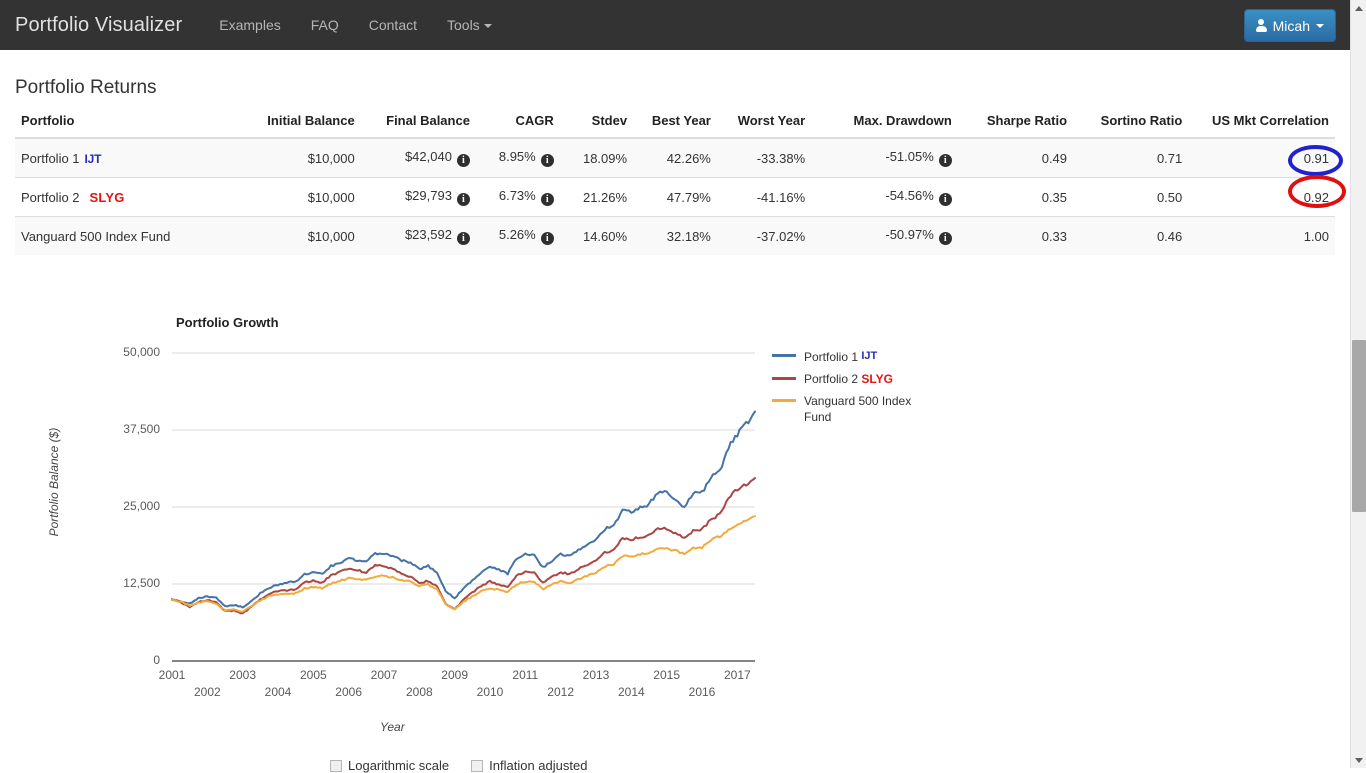  Describe the element at coordinates (869, 356) in the screenshot. I see `legend-ticker-ijt: IJT` at that location.